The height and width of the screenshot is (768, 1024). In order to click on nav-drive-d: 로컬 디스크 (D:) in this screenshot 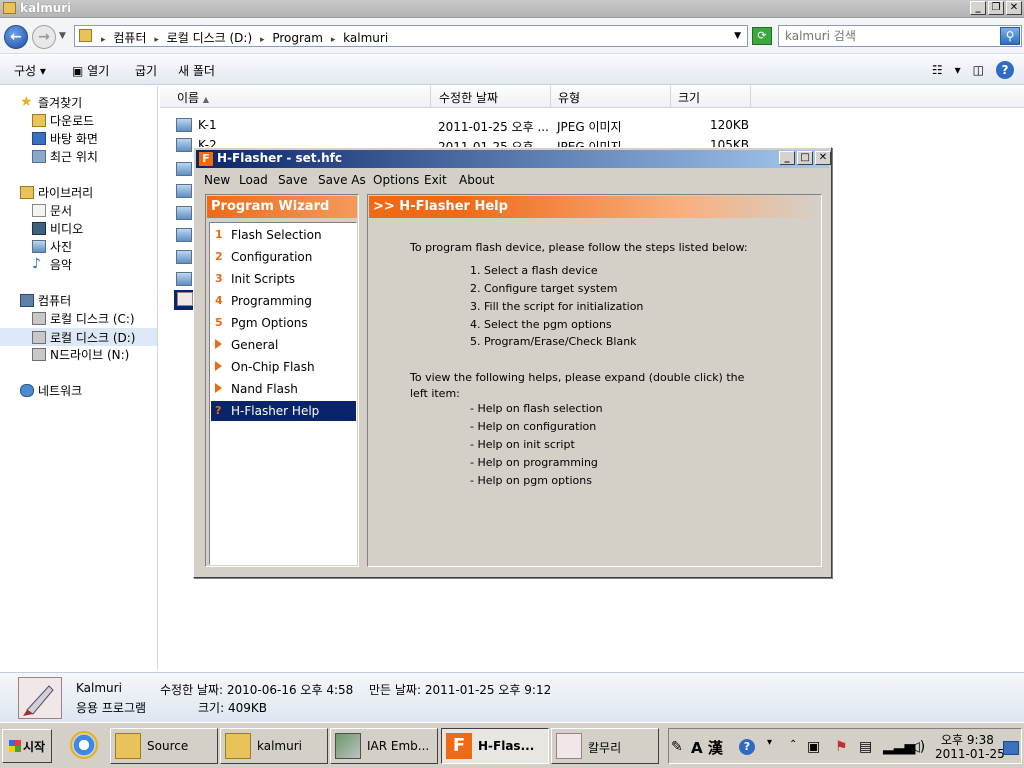, I will do `click(78, 337)`.